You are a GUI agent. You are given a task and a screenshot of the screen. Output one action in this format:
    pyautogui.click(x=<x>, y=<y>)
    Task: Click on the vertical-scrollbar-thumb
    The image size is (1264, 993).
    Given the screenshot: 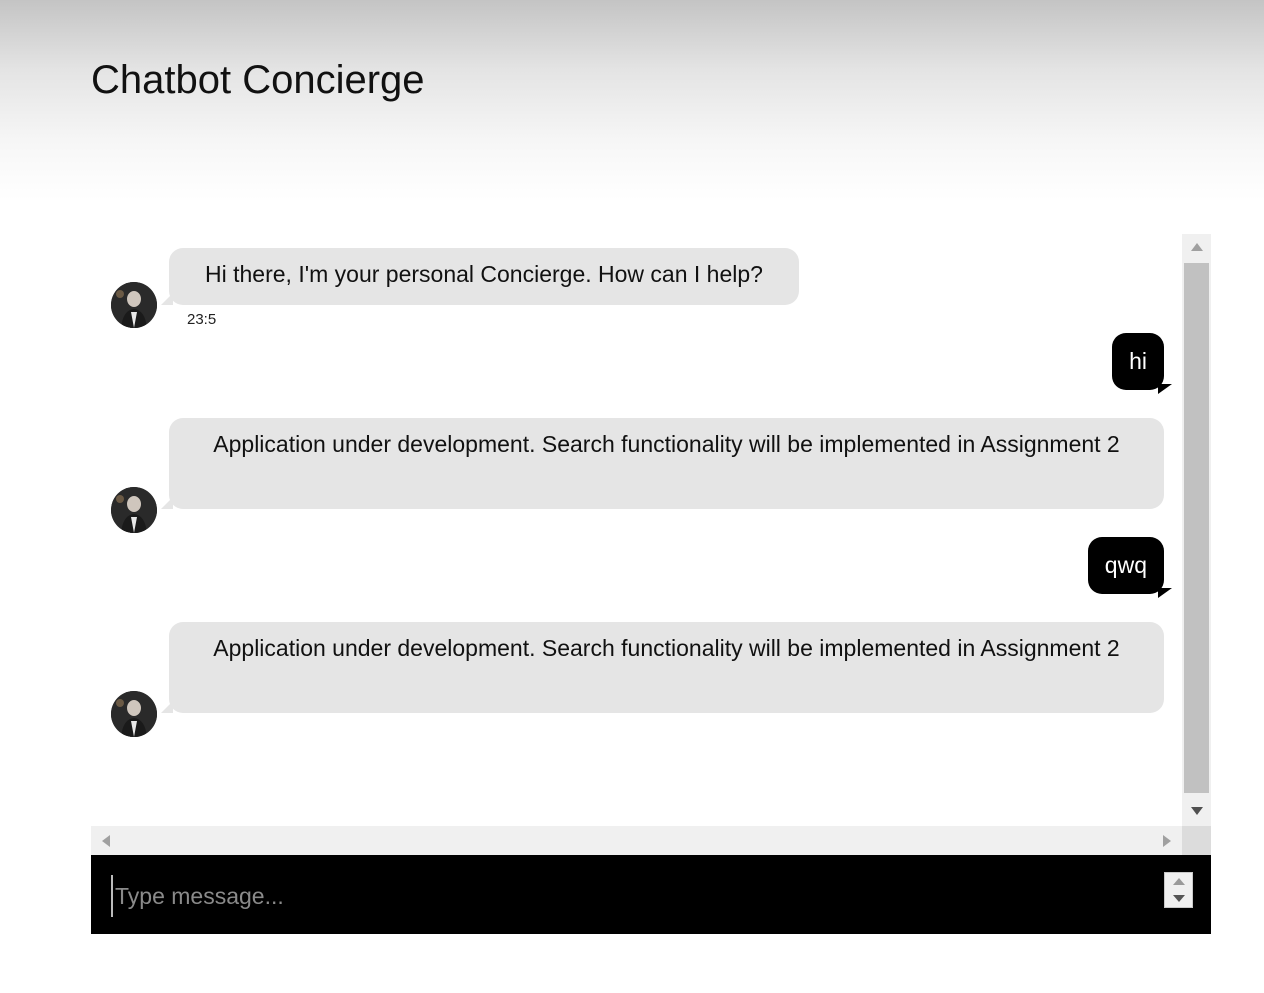 What is the action you would take?
    pyautogui.click(x=1196, y=528)
    